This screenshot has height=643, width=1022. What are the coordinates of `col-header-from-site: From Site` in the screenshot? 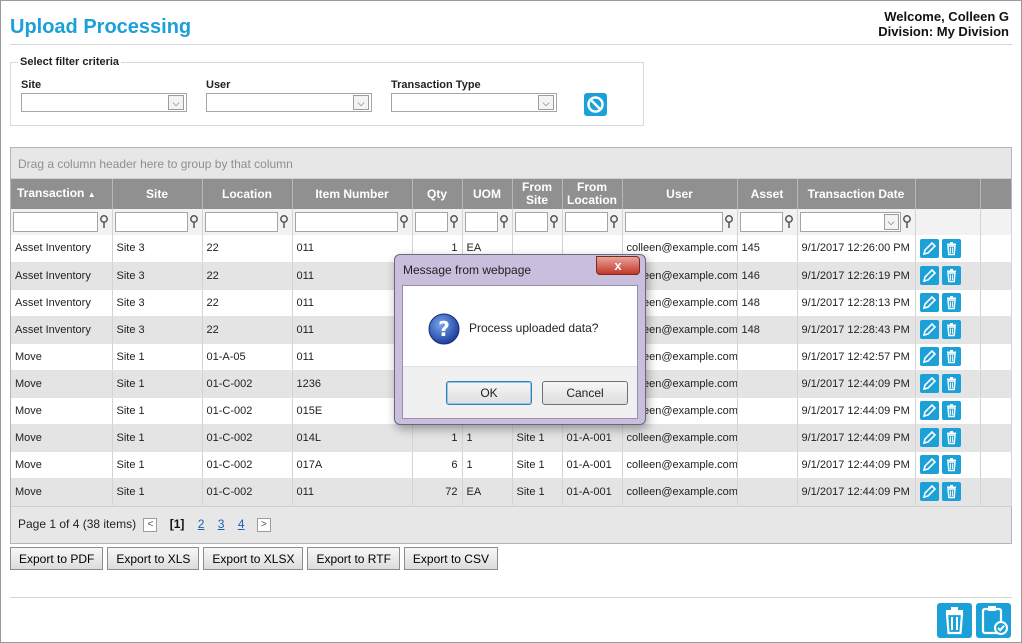 It's located at (537, 194).